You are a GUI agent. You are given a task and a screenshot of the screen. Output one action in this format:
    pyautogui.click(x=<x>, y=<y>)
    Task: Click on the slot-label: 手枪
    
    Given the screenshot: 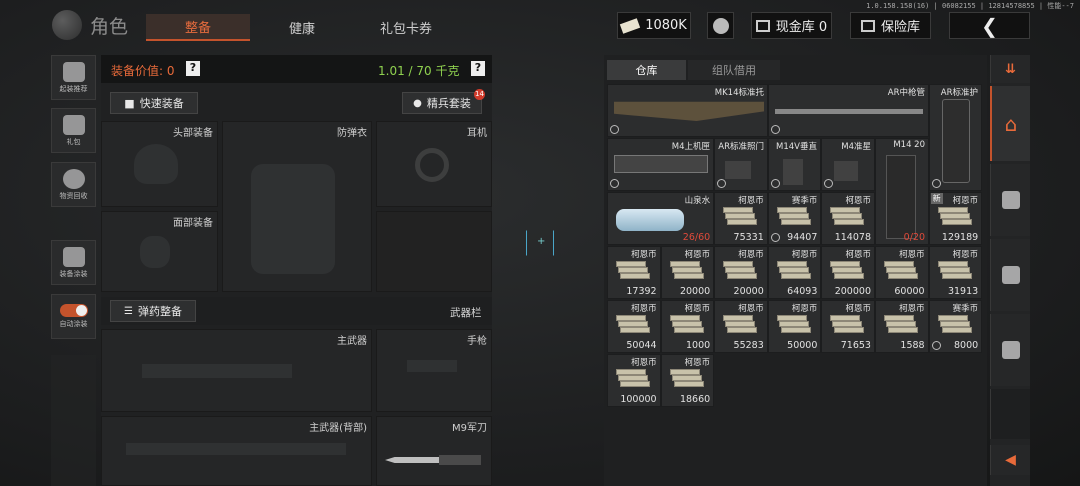 What is the action you would take?
    pyautogui.click(x=477, y=341)
    